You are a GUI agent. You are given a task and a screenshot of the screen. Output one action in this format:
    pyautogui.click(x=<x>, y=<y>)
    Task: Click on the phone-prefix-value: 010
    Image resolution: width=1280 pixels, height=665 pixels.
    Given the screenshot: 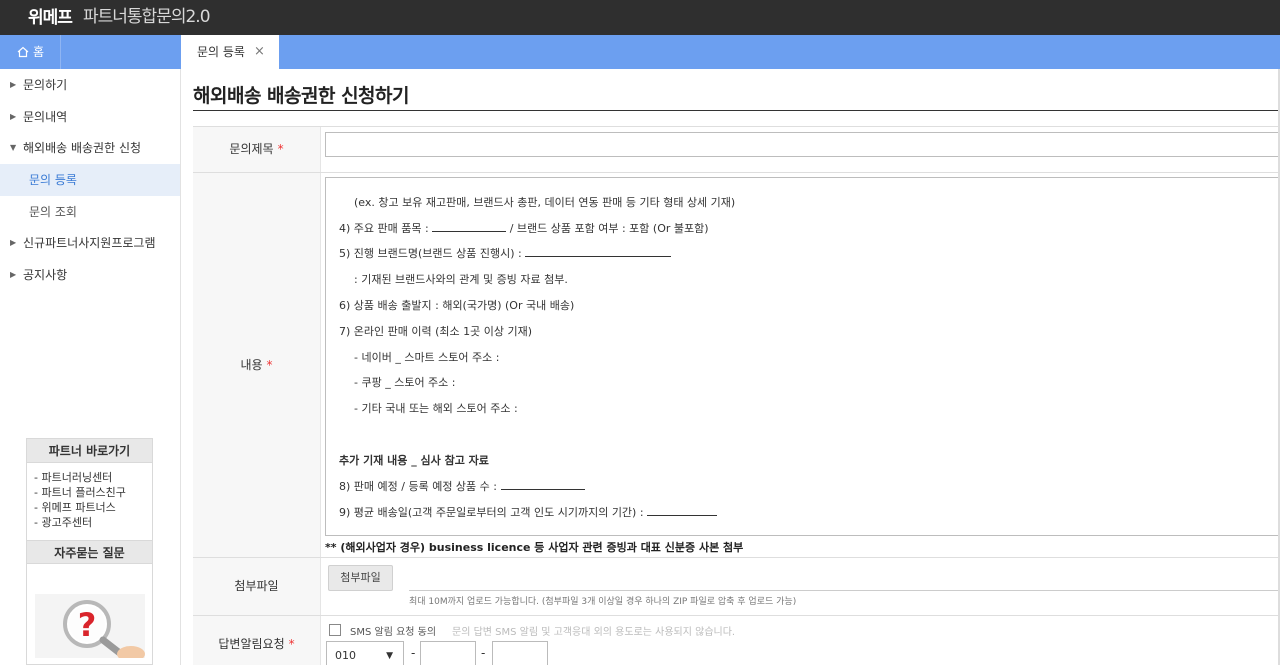 What is the action you would take?
    pyautogui.click(x=345, y=655)
    